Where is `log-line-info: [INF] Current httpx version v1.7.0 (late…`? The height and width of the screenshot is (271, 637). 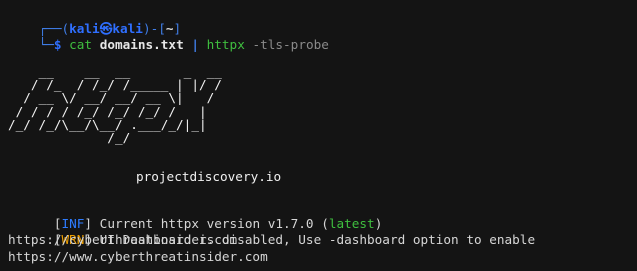 log-line-info: [INF] Current httpx version v1.7.0 (late… is located at coordinates (271, 215).